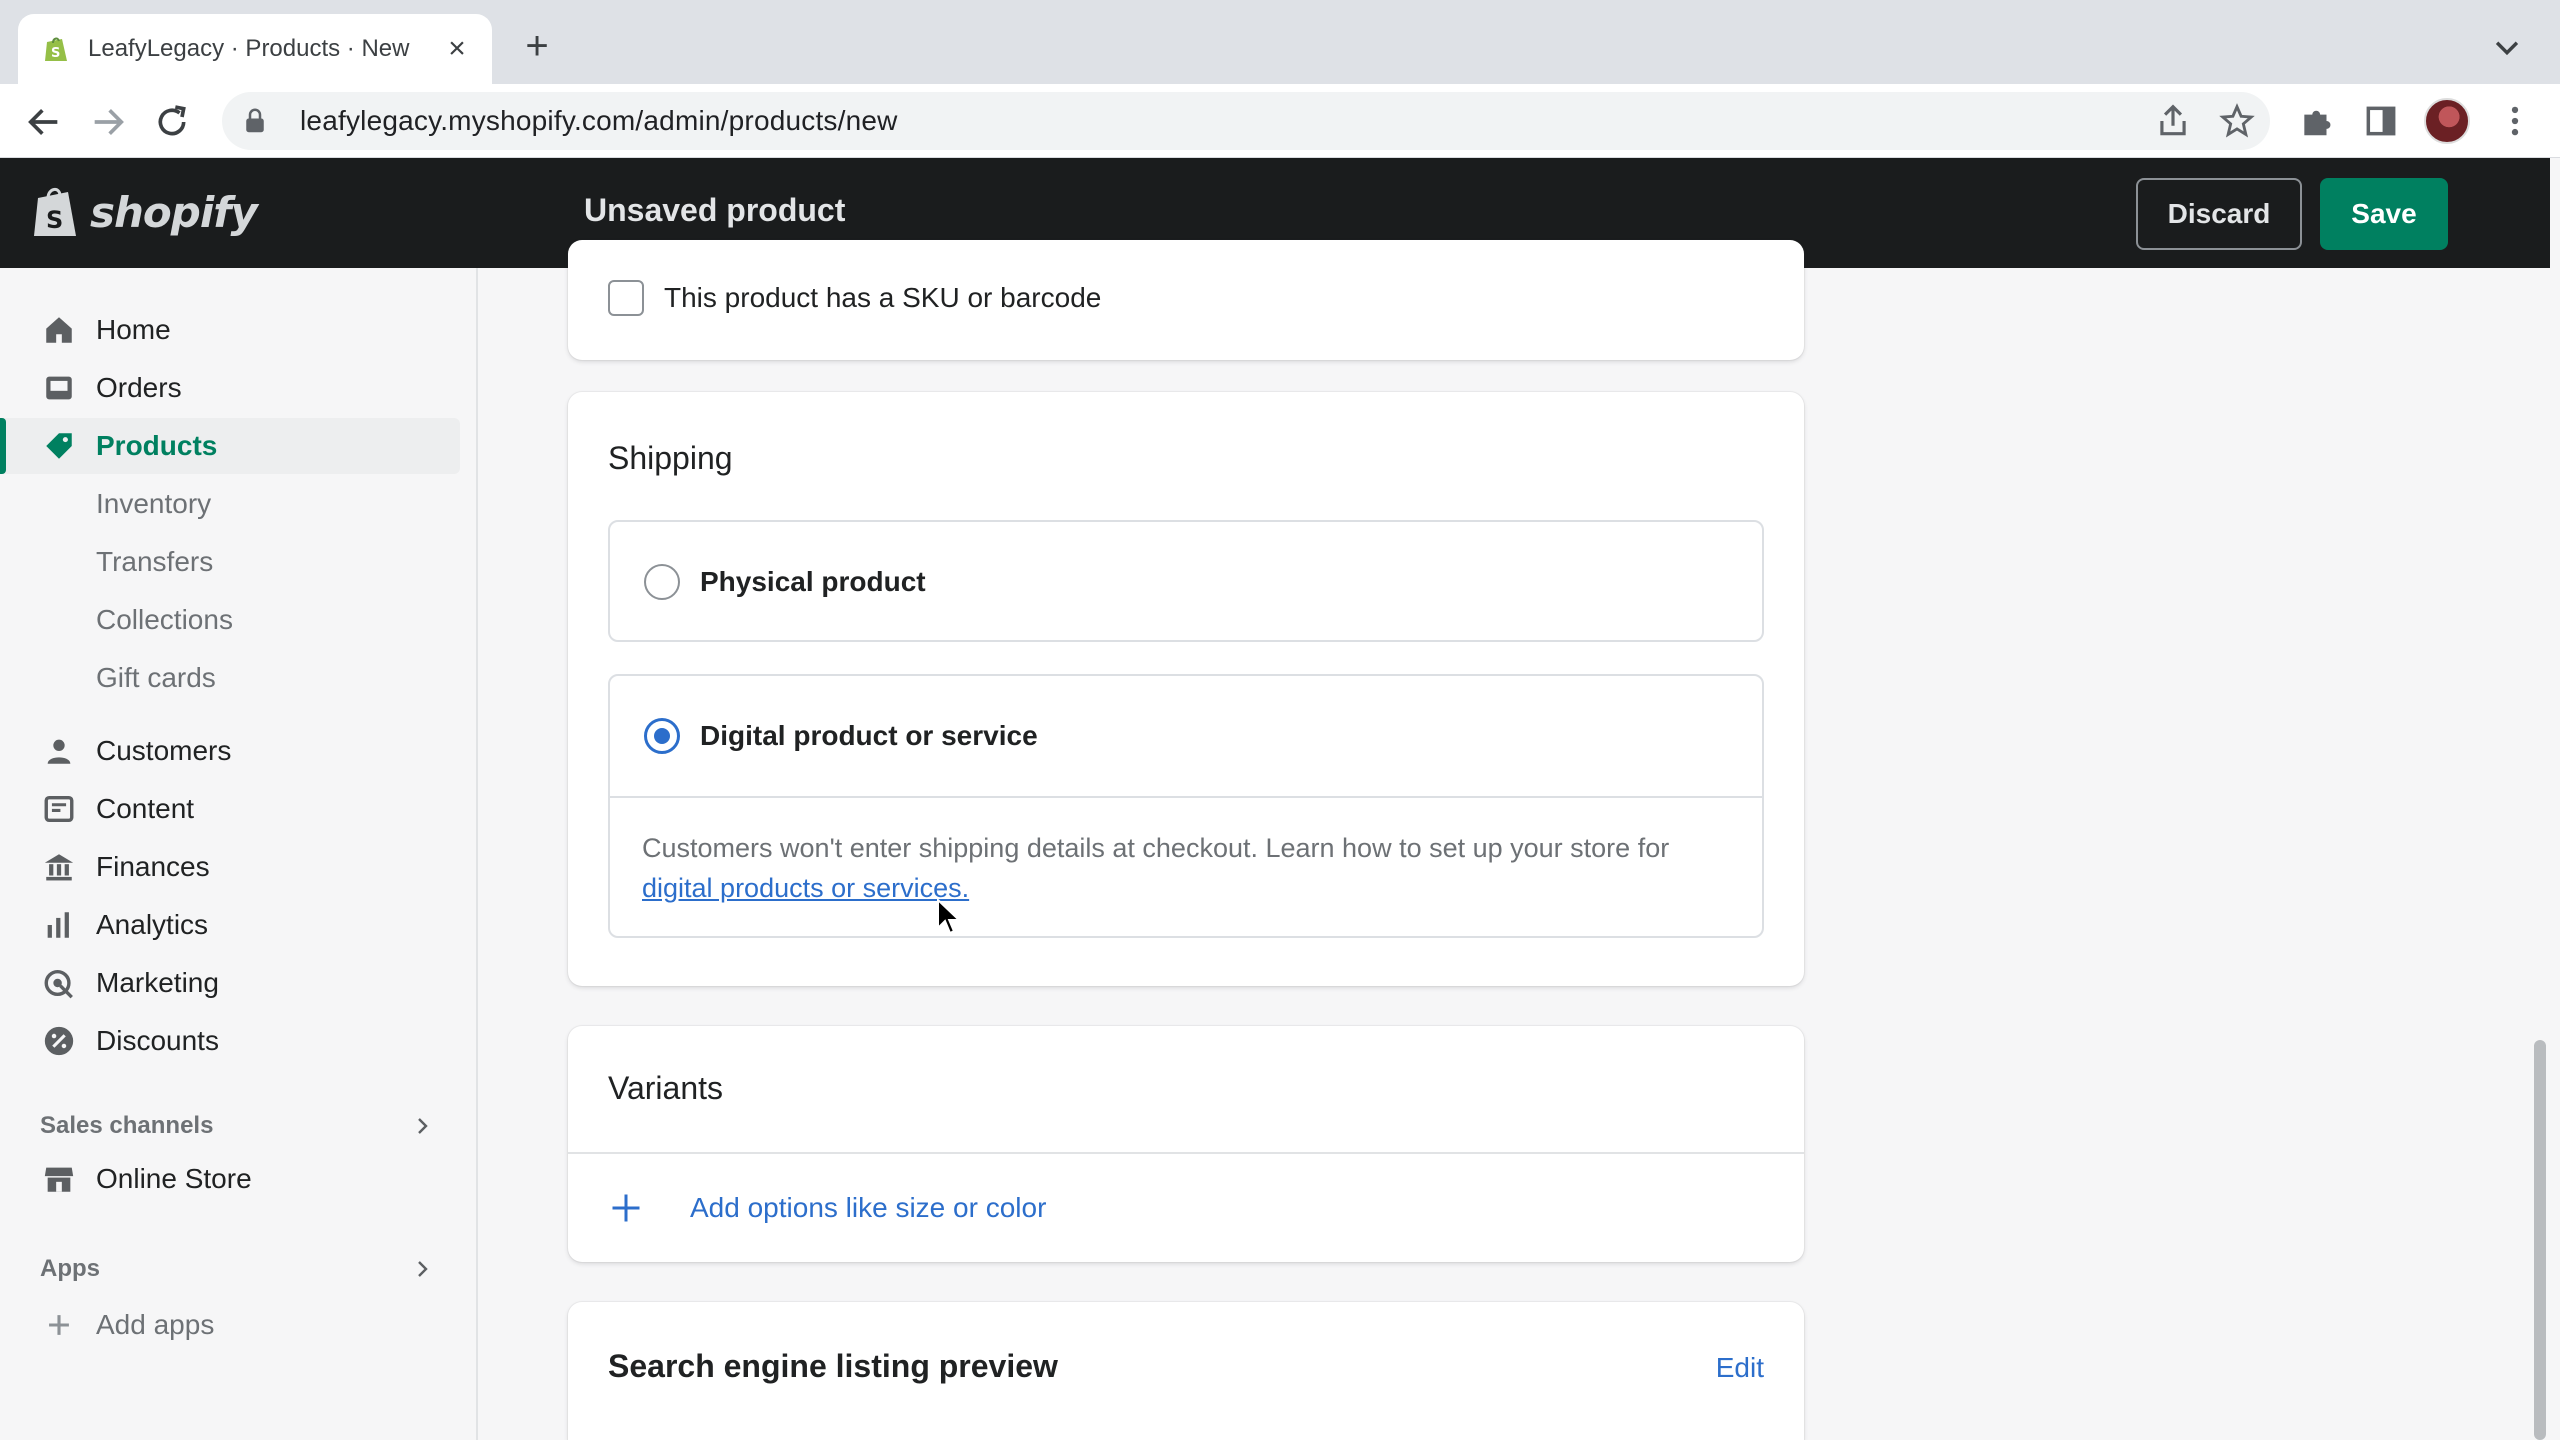 This screenshot has width=2560, height=1440. Describe the element at coordinates (1186, 1144) in the screenshot. I see `variants-card: Variants Add options like size or color` at that location.